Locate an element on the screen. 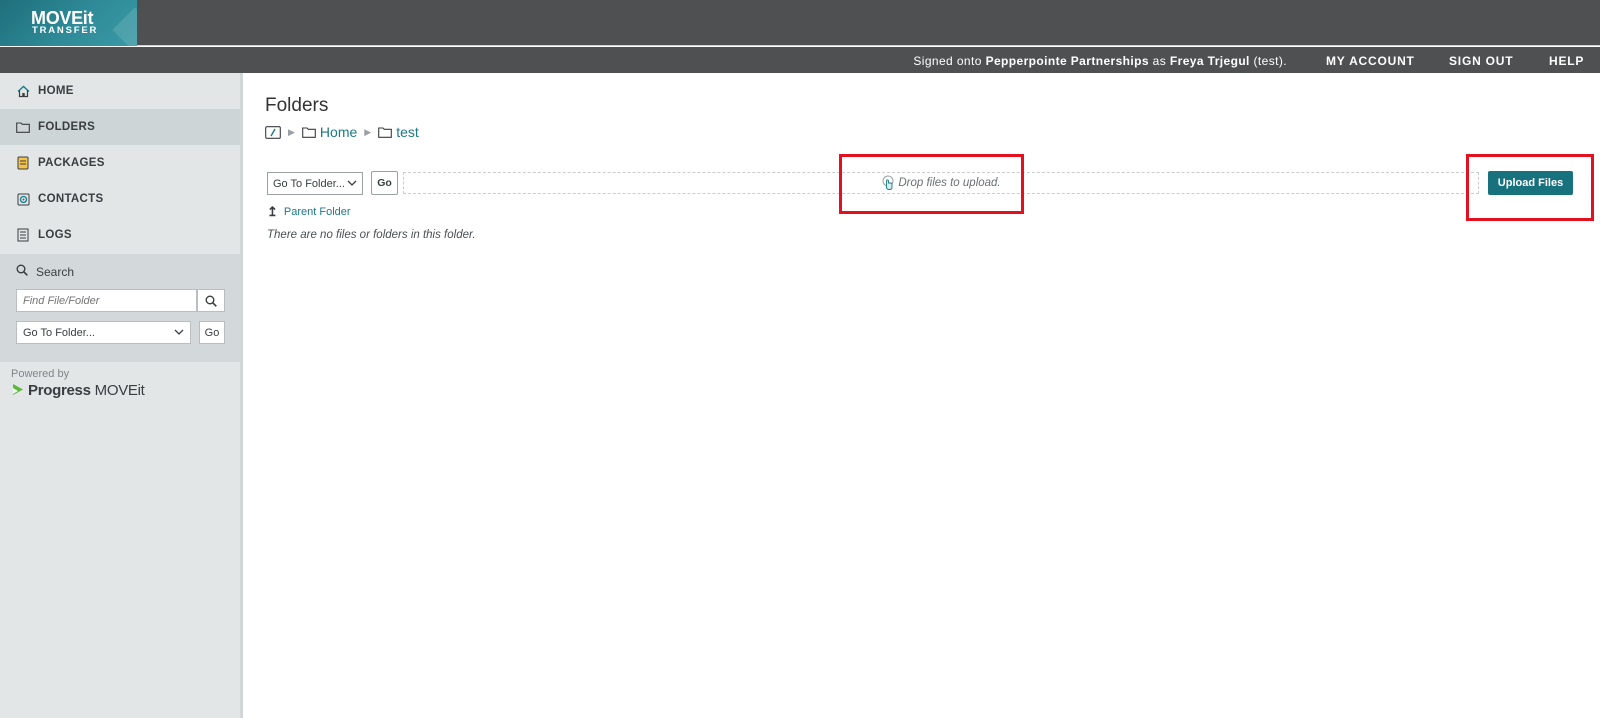  breadcrumb: ▶ Home ▶ test is located at coordinates (342, 132).